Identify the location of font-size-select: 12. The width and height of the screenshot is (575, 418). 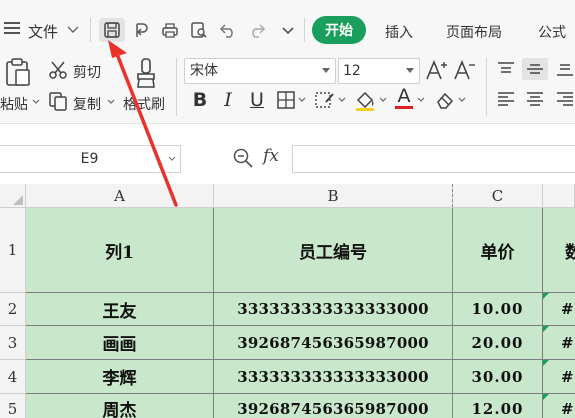
(379, 71).